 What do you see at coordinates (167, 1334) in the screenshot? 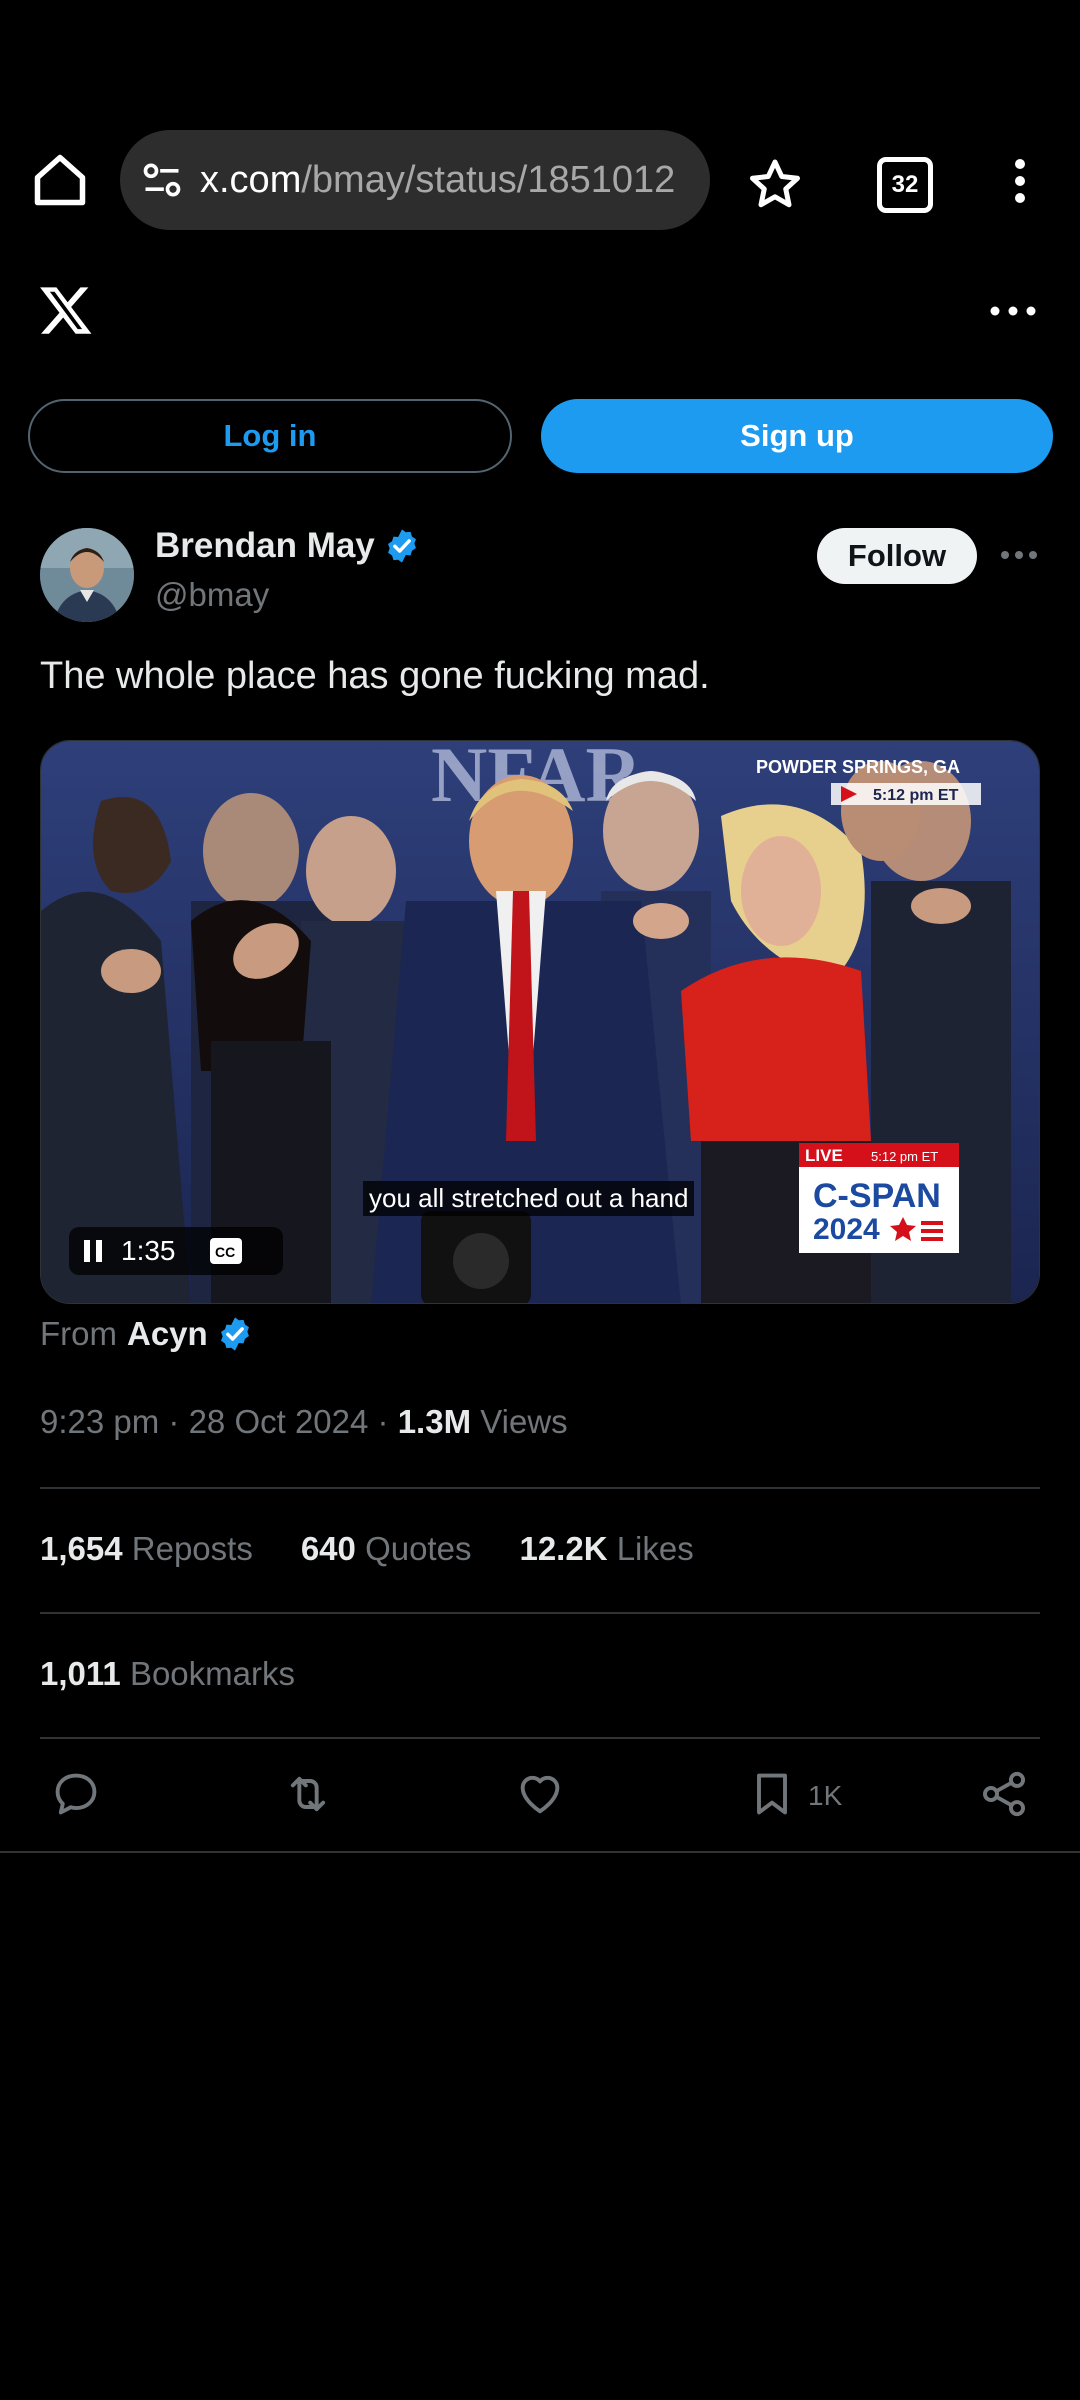
I see `from-source: Acyn` at bounding box center [167, 1334].